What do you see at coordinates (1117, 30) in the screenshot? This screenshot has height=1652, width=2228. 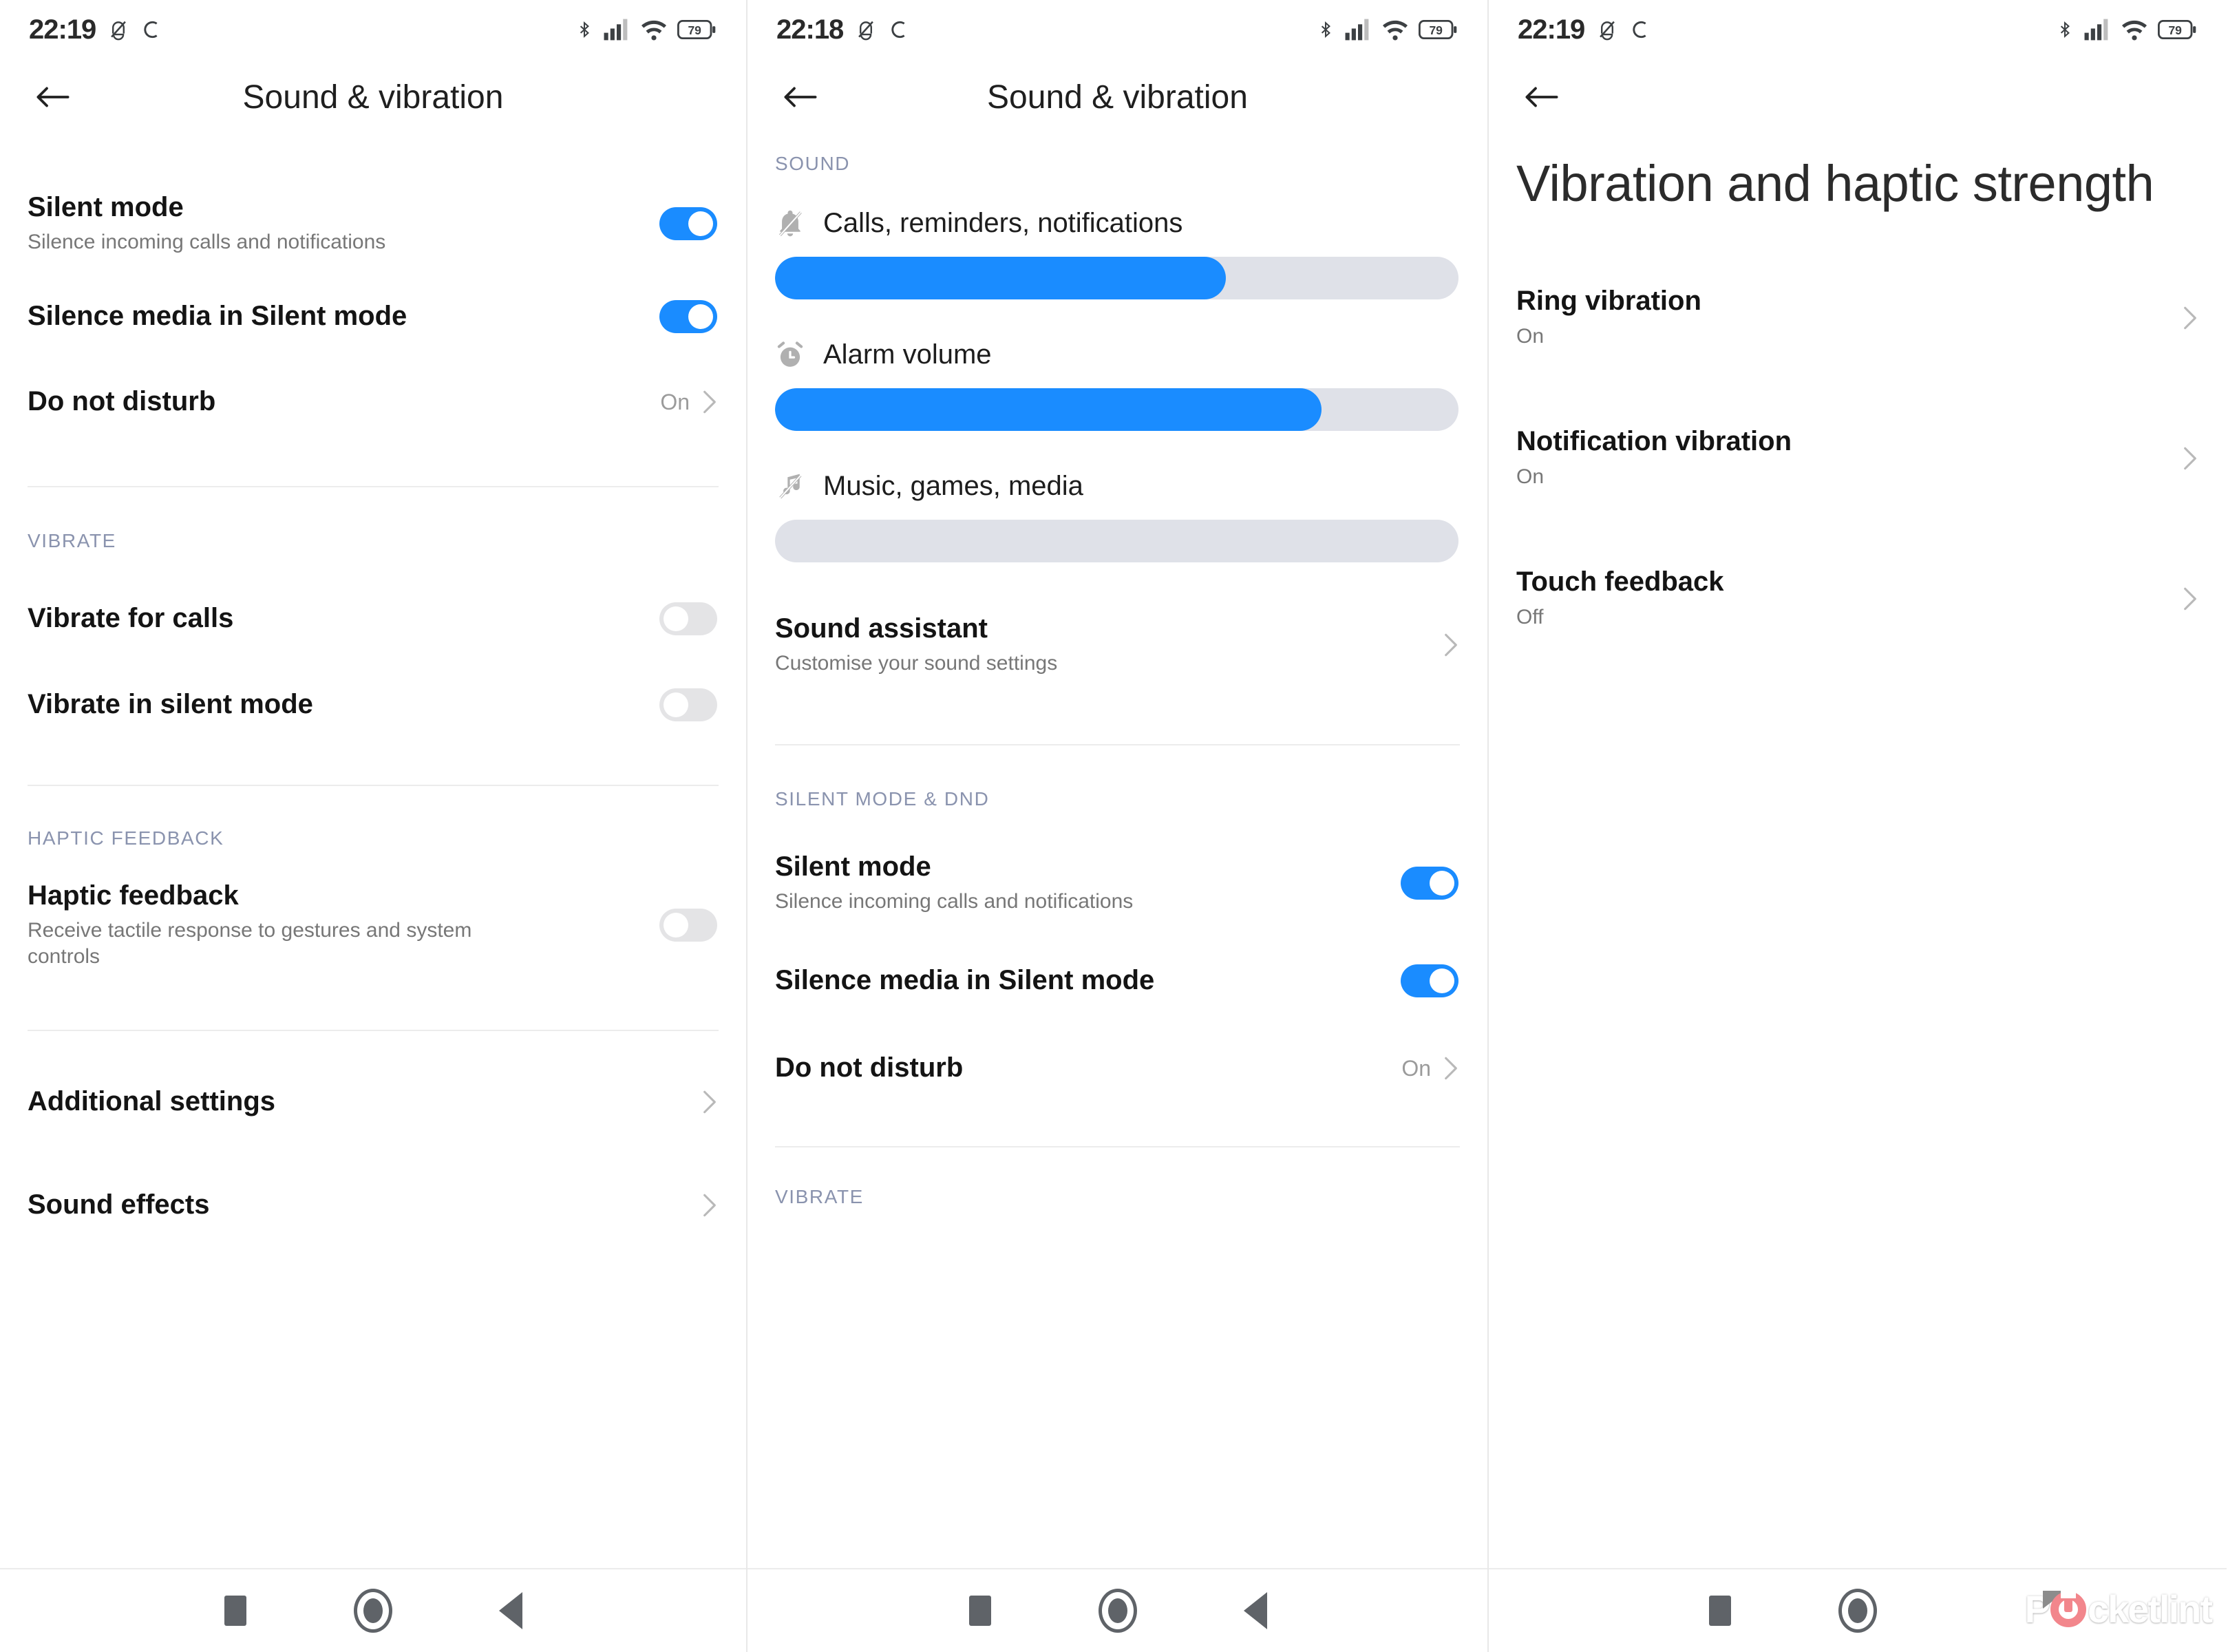 I see `status-bar-2: 22:18 79` at bounding box center [1117, 30].